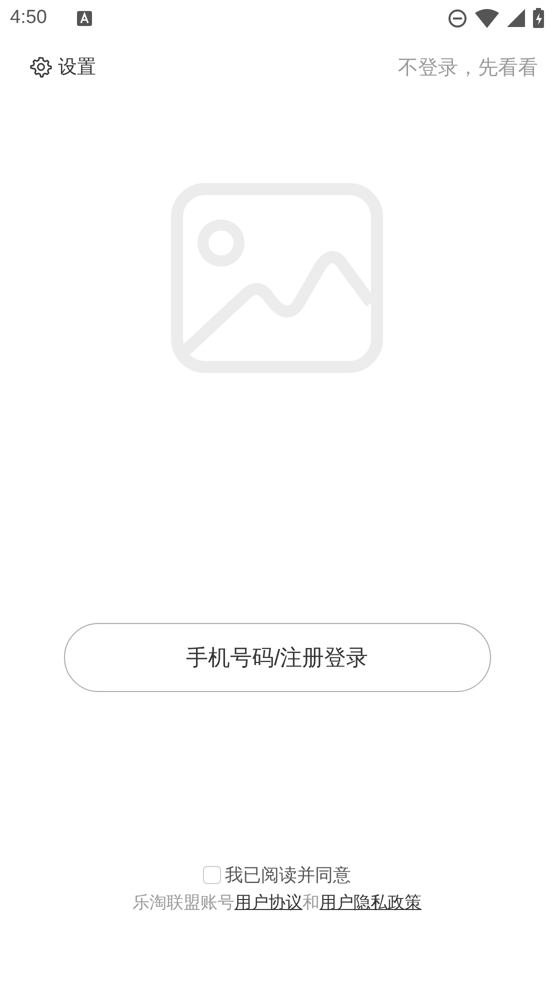 The width and height of the screenshot is (554, 984). What do you see at coordinates (277, 657) in the screenshot?
I see `phone-login-button: 手机号码/注册登录` at bounding box center [277, 657].